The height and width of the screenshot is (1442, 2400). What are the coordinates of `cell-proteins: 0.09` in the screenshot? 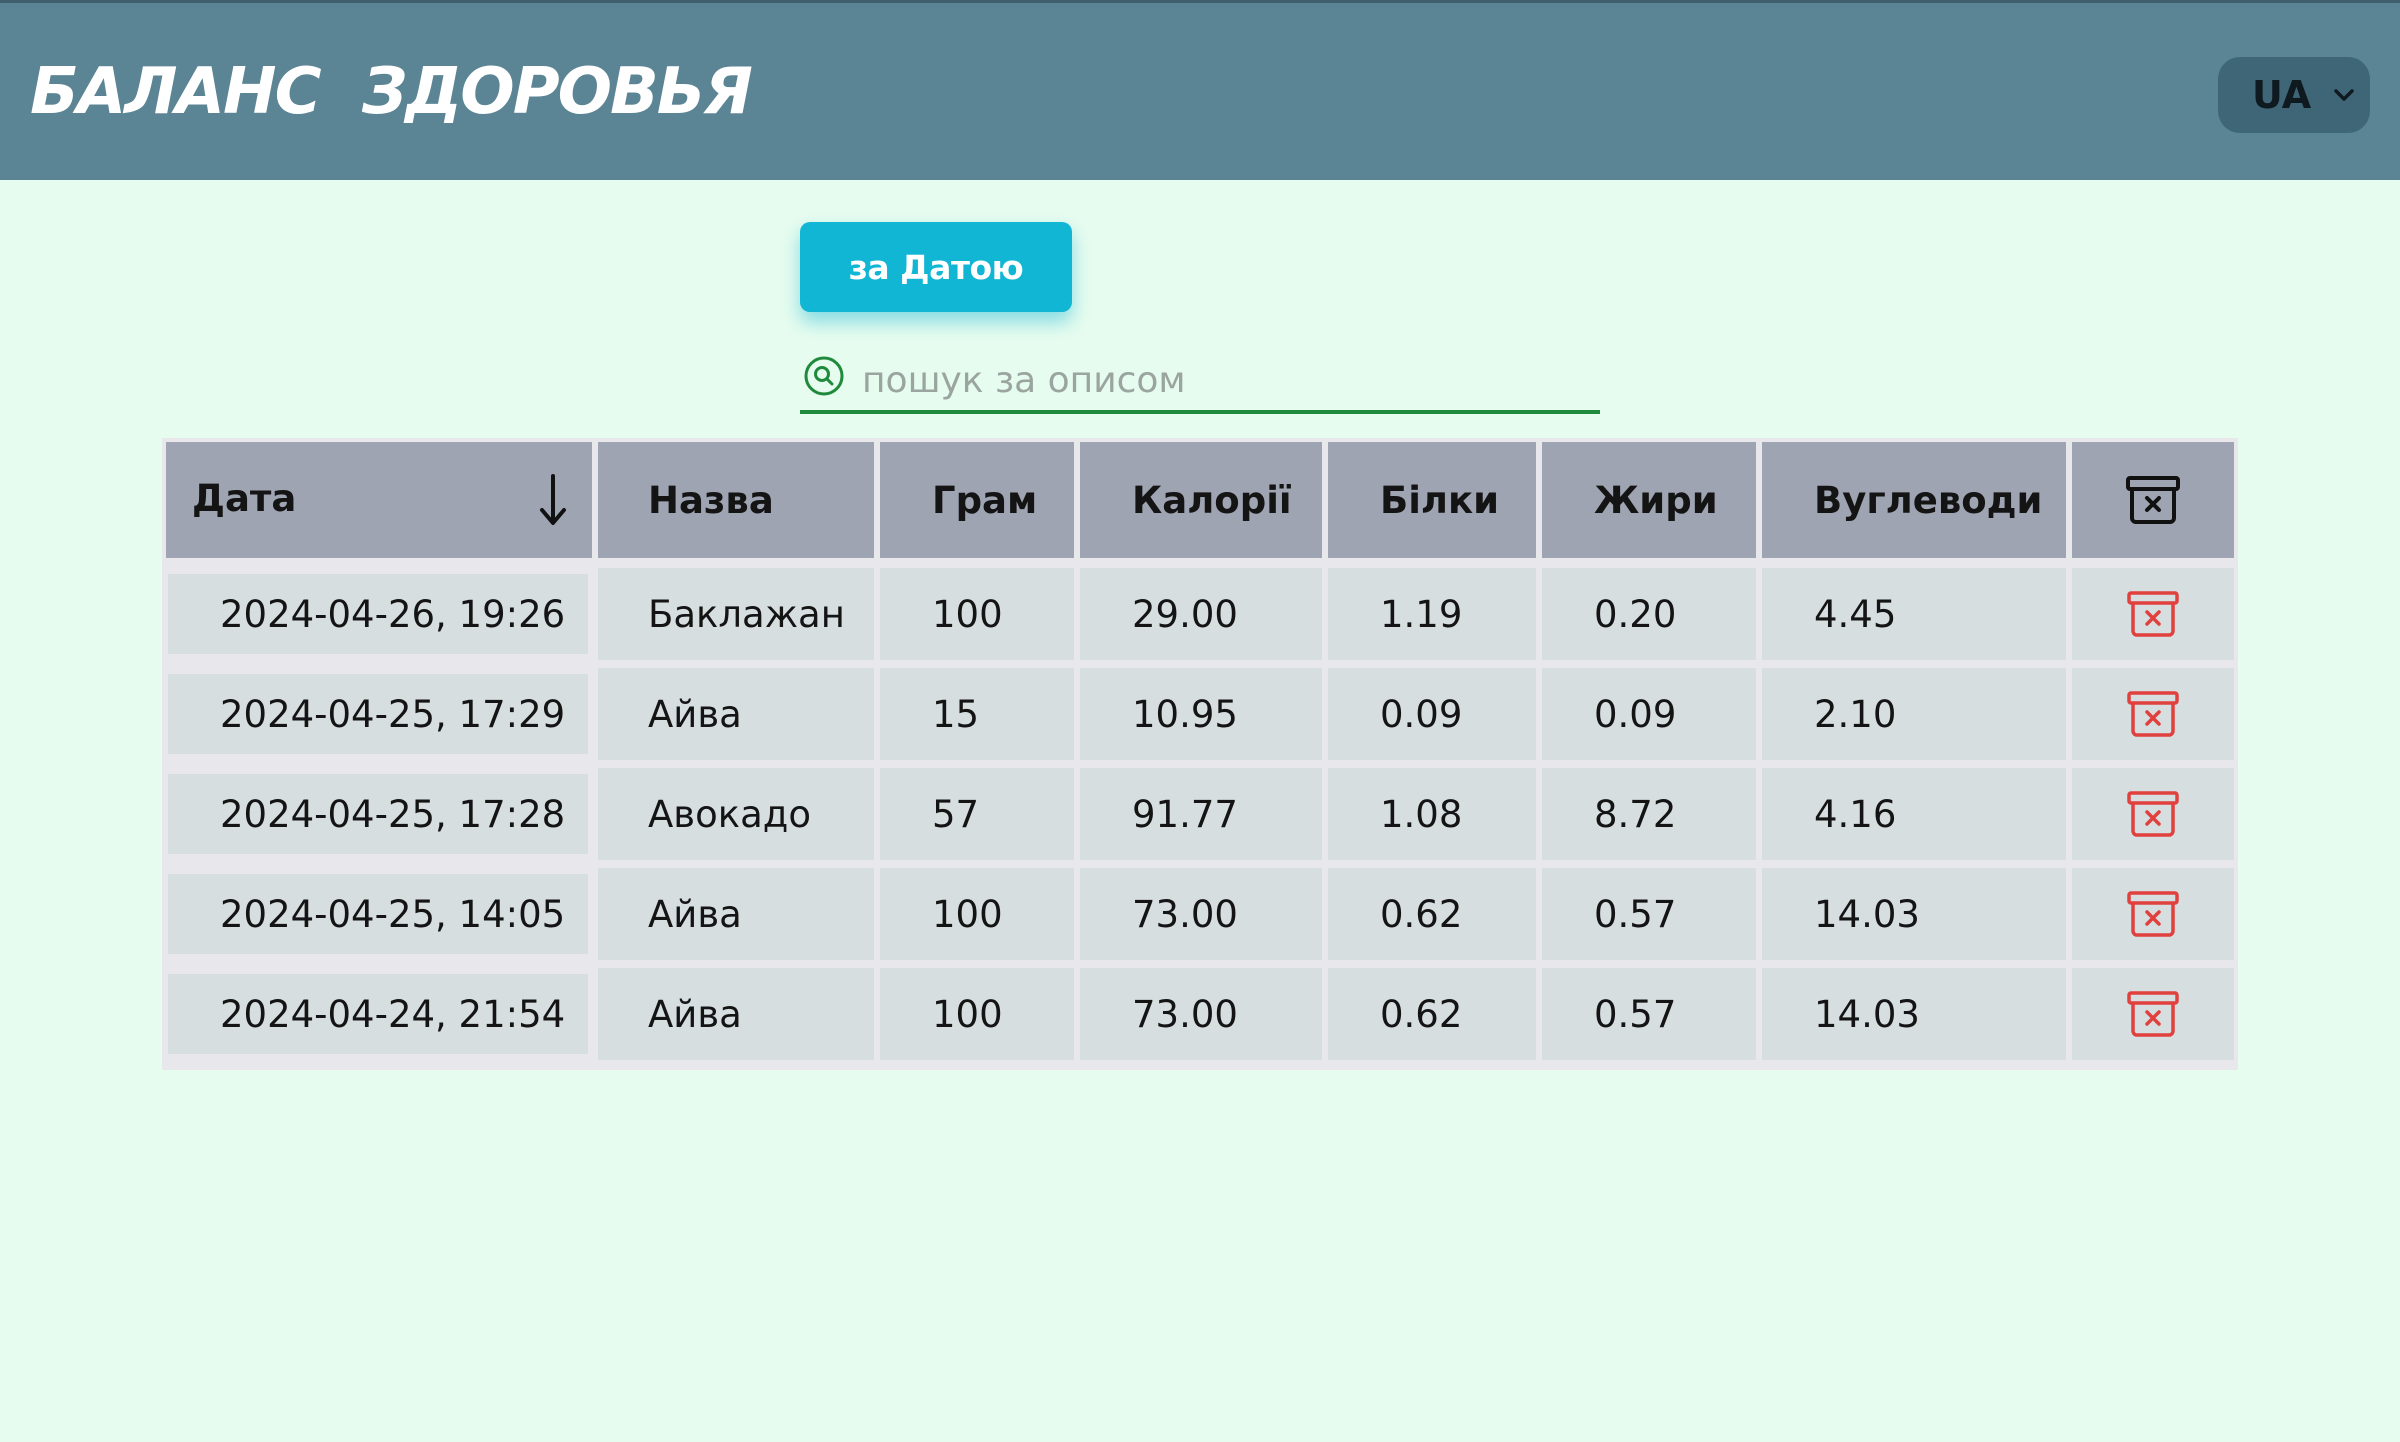 It's located at (1432, 714).